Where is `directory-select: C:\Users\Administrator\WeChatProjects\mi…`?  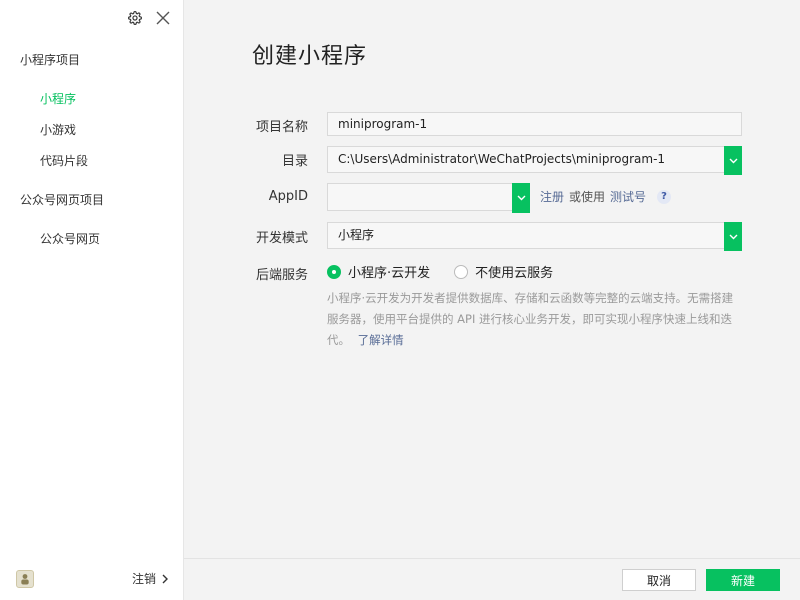 directory-select: C:\Users\Administrator\WeChatProjects\mi… is located at coordinates (534, 160).